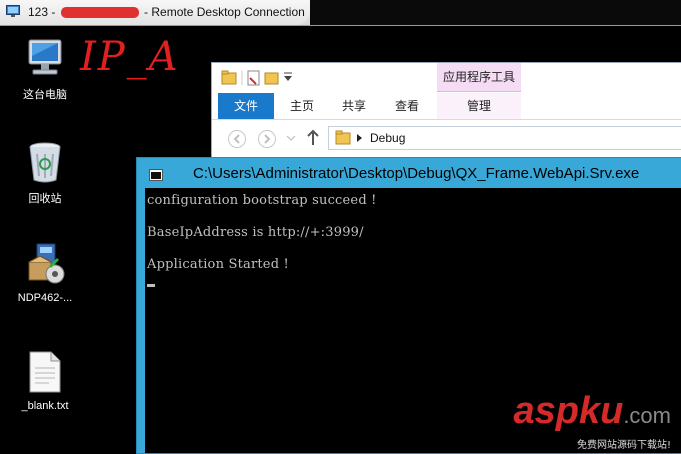 This screenshot has height=454, width=681. Describe the element at coordinates (99, 13) in the screenshot. I see `redacted-host-mark` at that location.